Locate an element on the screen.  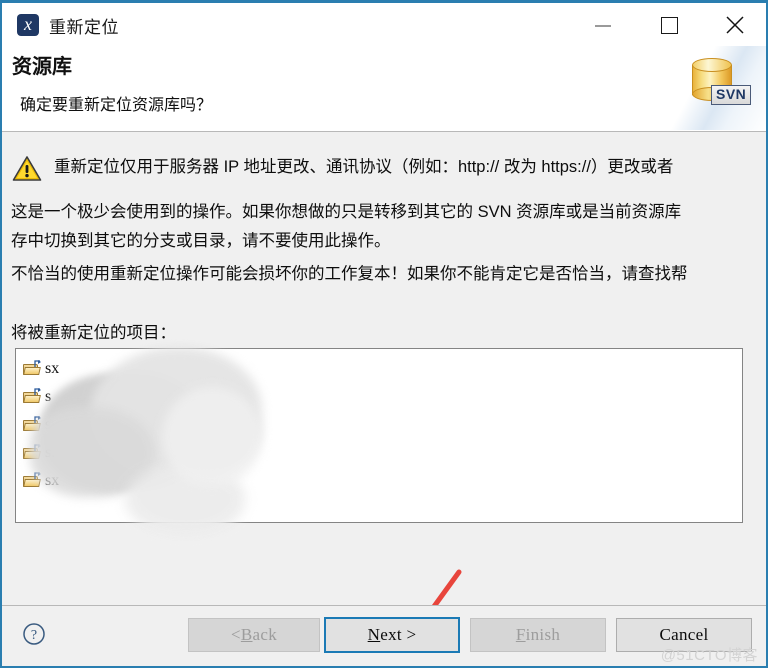
next-button: Next > is located at coordinates (392, 635).